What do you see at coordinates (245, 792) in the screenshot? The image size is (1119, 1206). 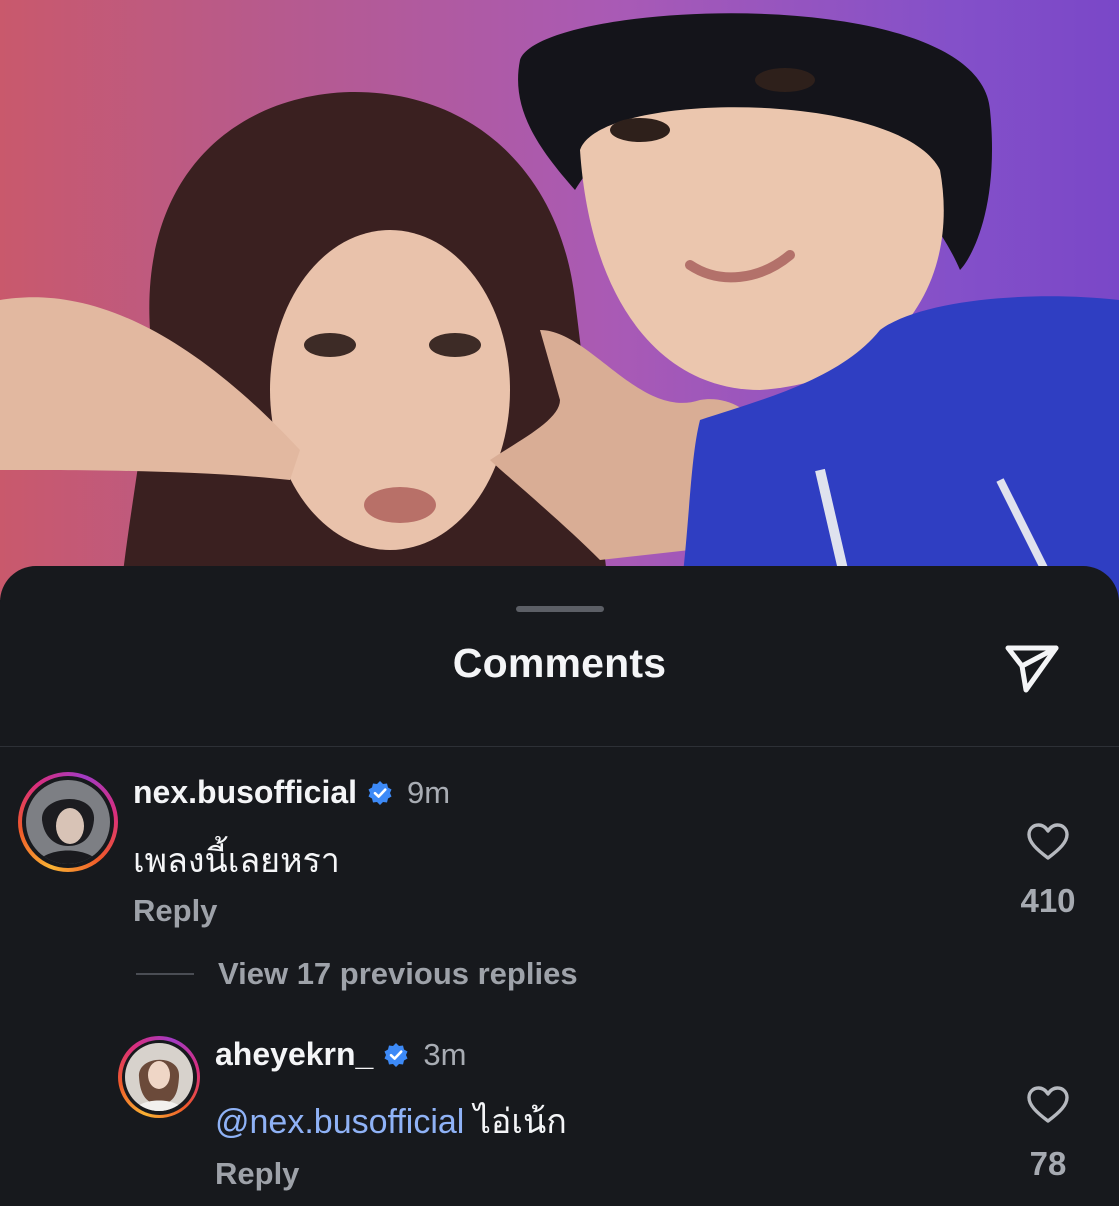 I see `comment-username: nex.busofficial` at bounding box center [245, 792].